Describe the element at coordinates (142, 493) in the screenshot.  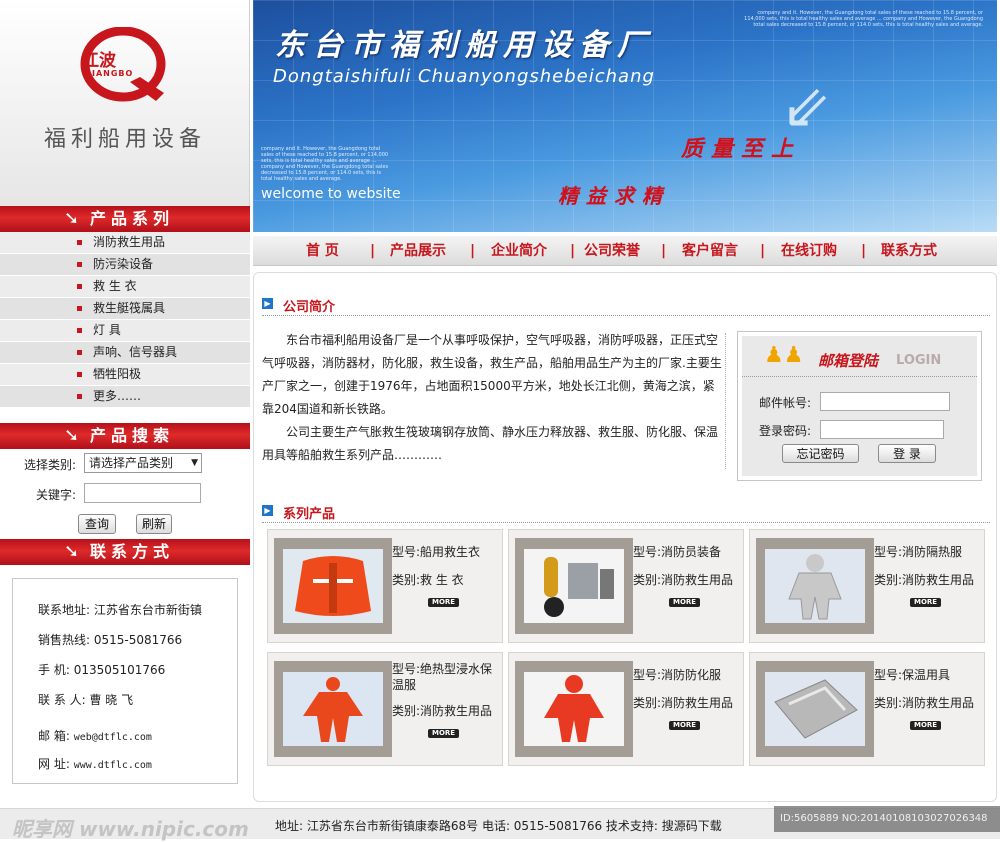
I see `keyword-input` at that location.